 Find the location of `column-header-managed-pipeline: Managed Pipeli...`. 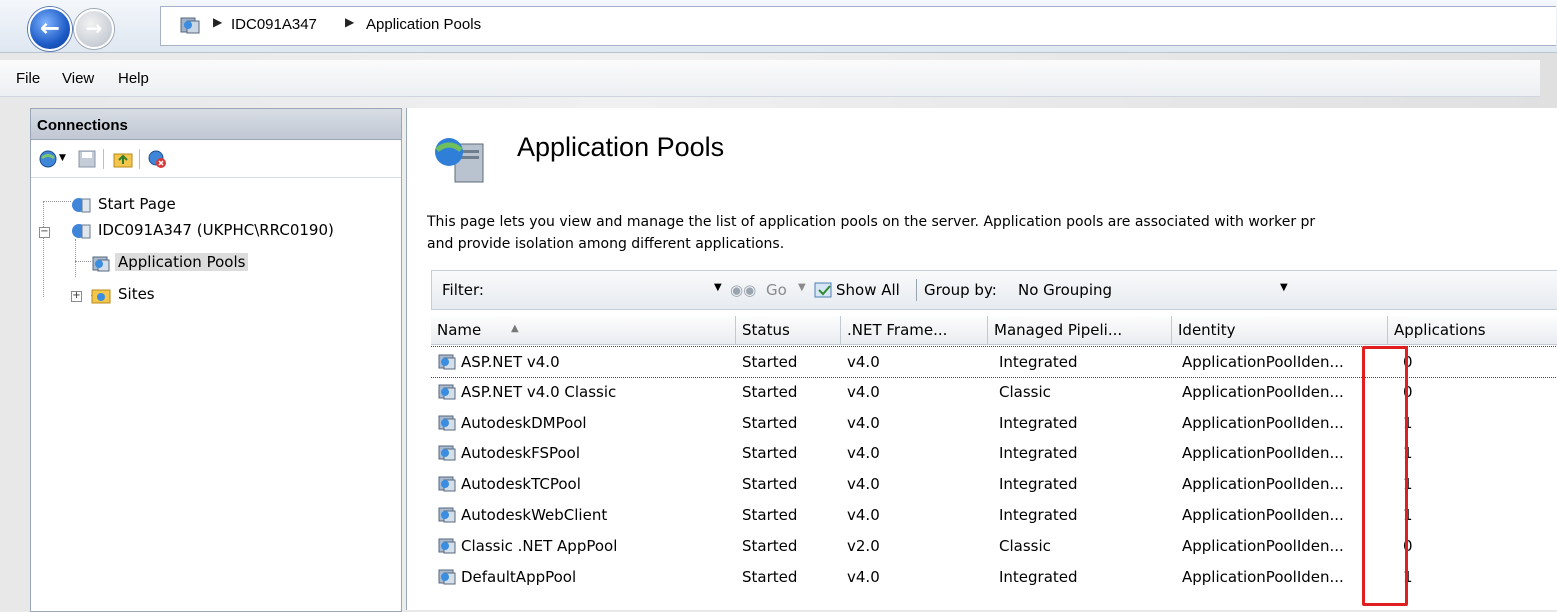

column-header-managed-pipeline: Managed Pipeli... is located at coordinates (1080, 330).